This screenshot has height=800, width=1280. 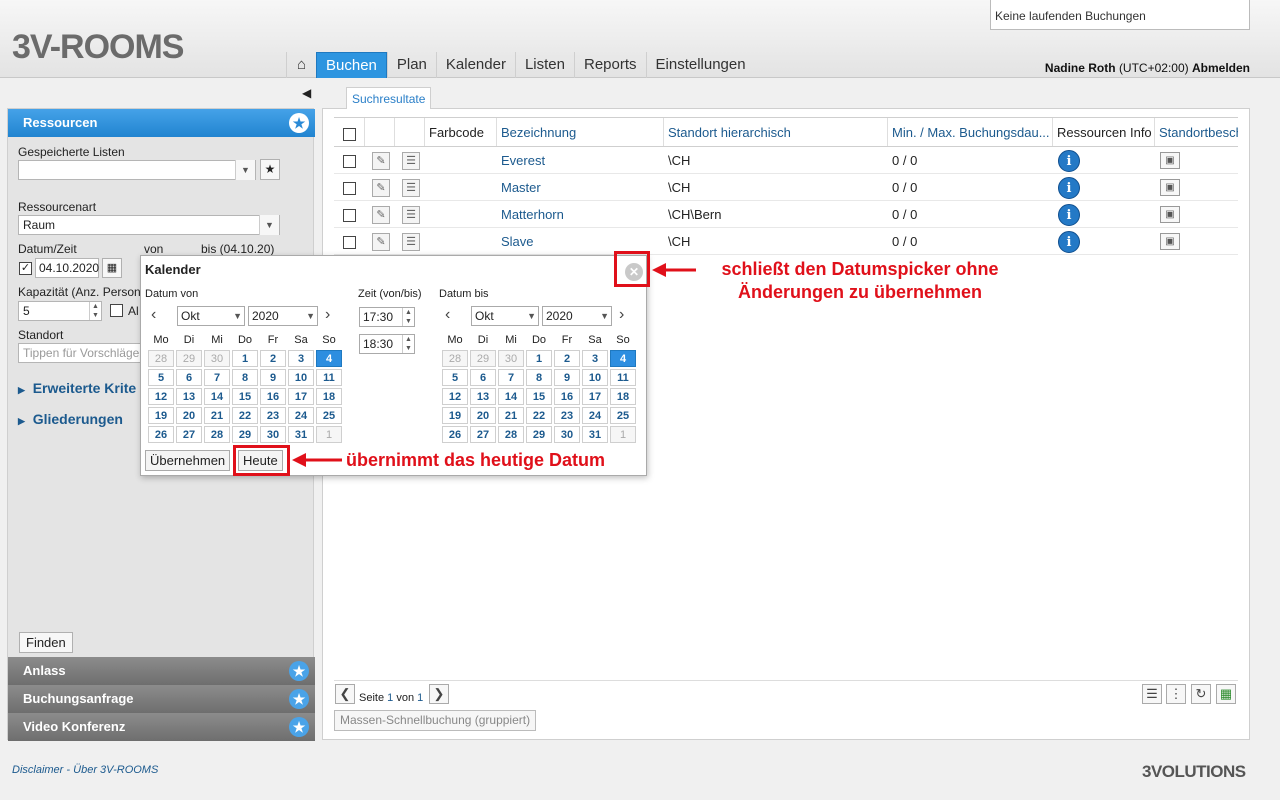 What do you see at coordinates (245, 396) in the screenshot?
I see `calendar-day: 15` at bounding box center [245, 396].